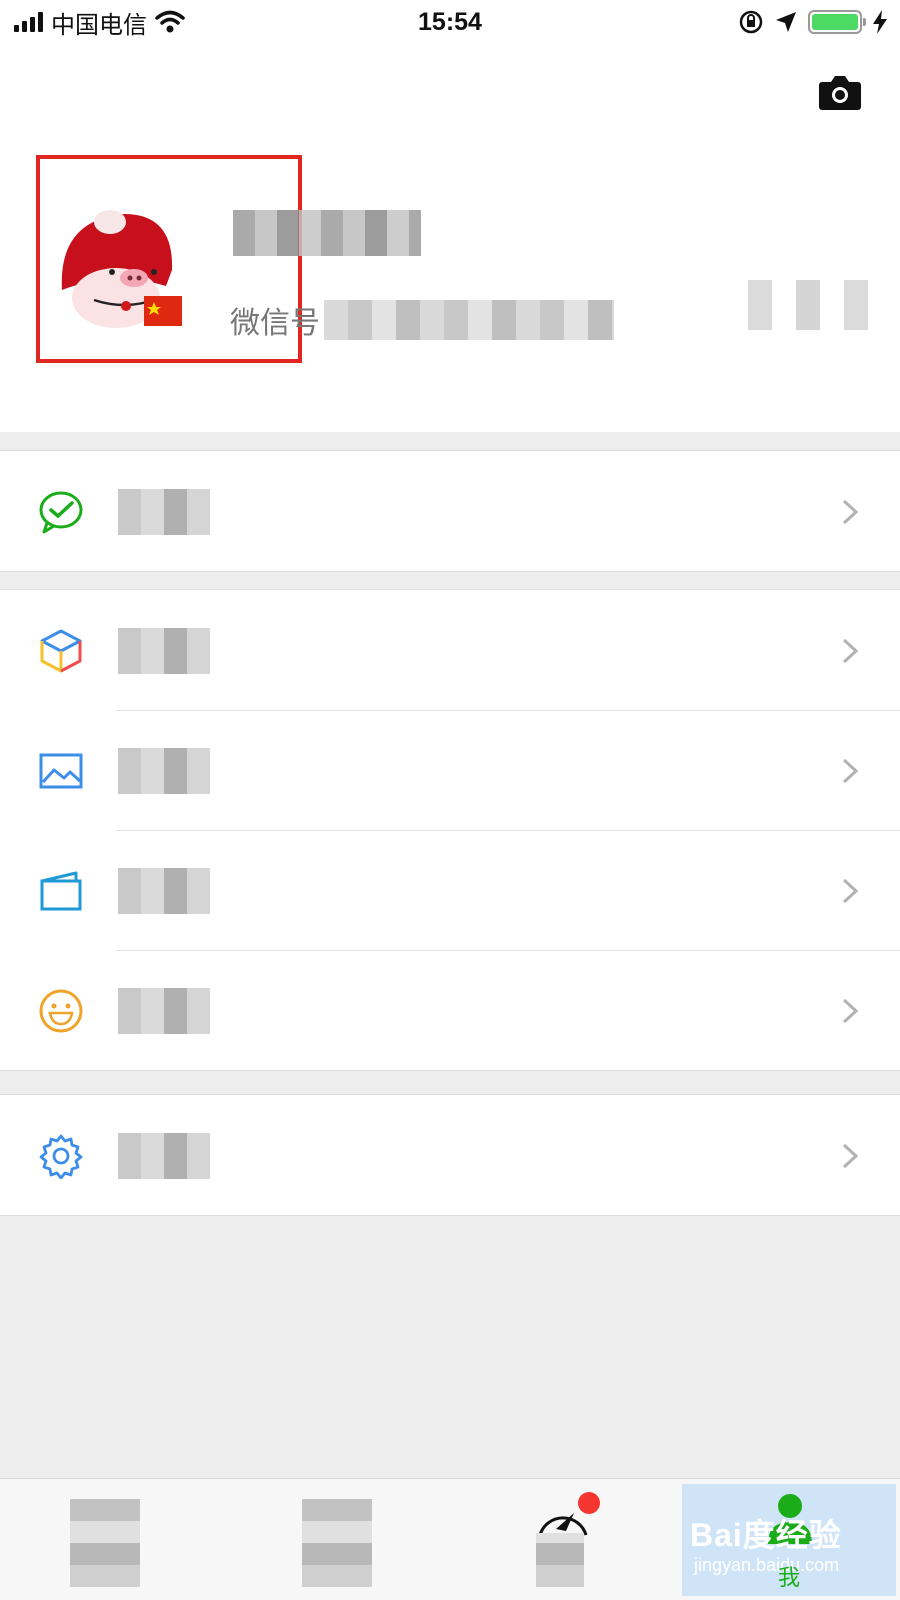  Describe the element at coordinates (61, 651) in the screenshot. I see `favorites-cube-icon` at that location.